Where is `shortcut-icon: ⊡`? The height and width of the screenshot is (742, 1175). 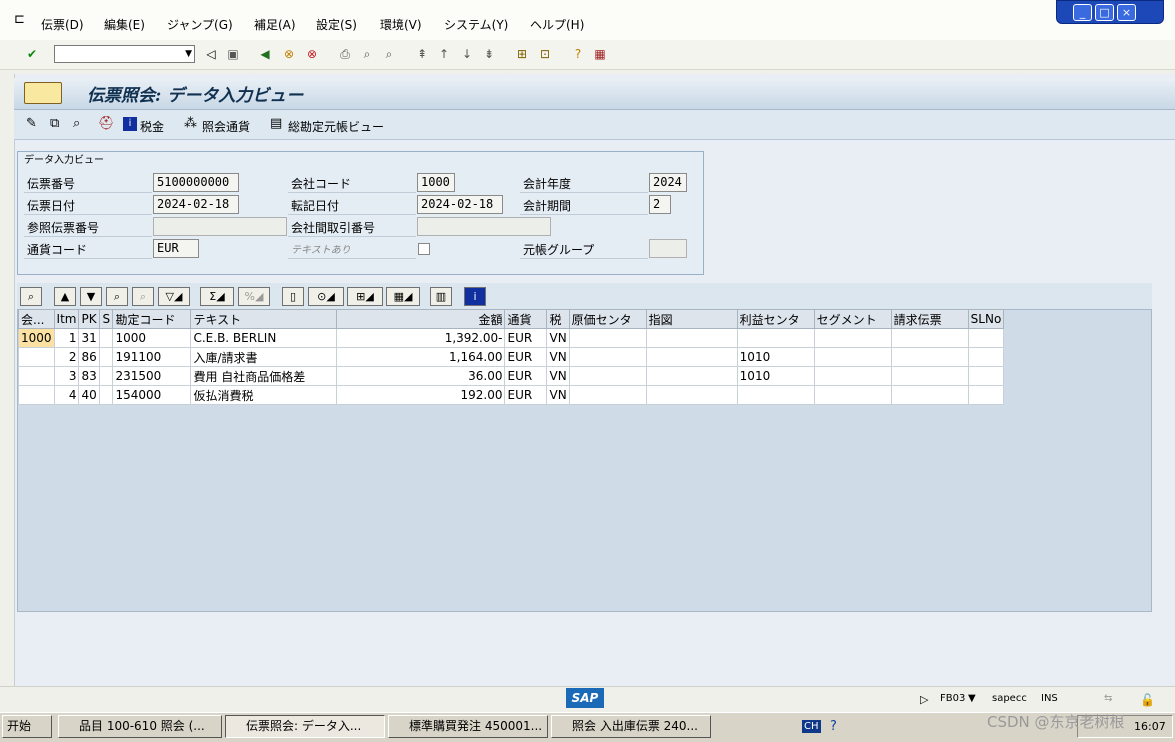 shortcut-icon: ⊡ is located at coordinates (545, 54).